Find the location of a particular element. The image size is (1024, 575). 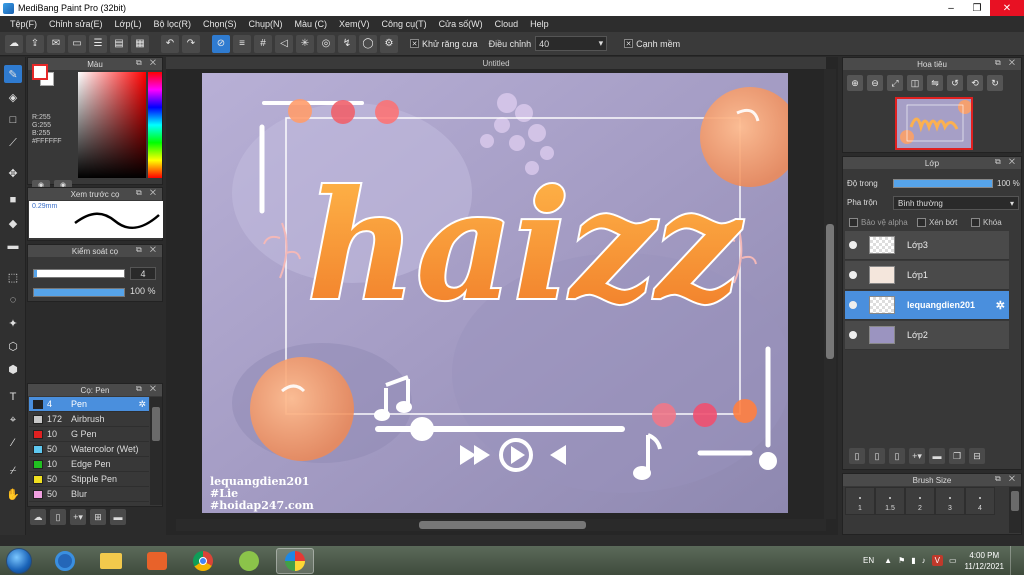

eyedropper-alt-tool-icon: ⌿ is located at coordinates (13, 471).